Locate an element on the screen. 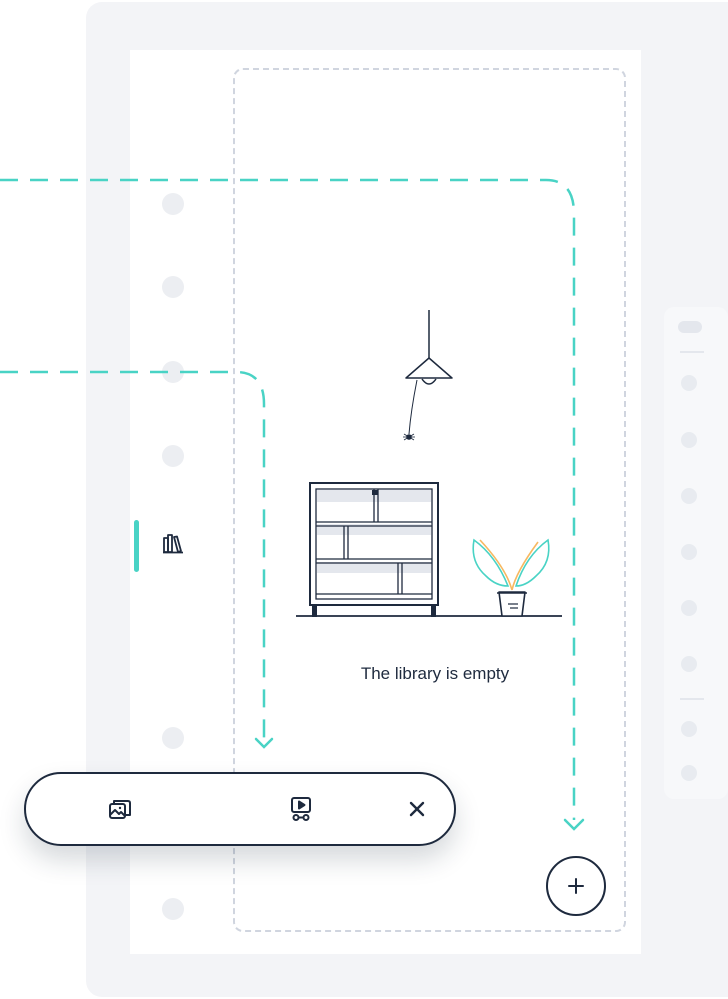  video-player-icon is located at coordinates (301, 809).